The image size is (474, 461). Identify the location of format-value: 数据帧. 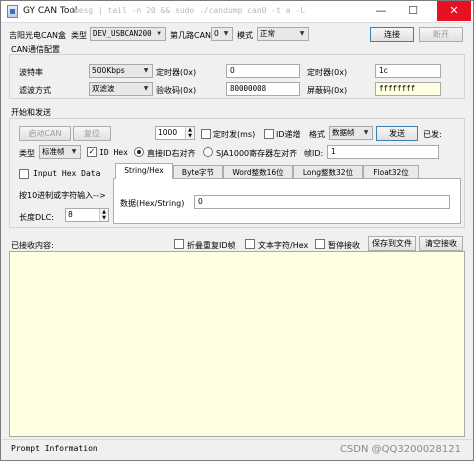
(343, 132).